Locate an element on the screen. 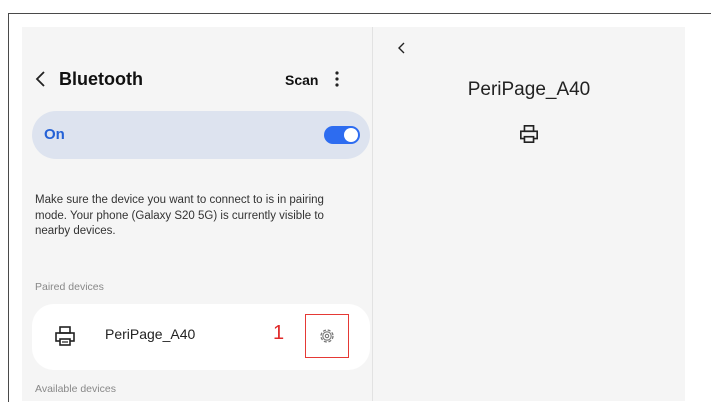 The image size is (711, 402). scan-button: Scan is located at coordinates (301, 80).